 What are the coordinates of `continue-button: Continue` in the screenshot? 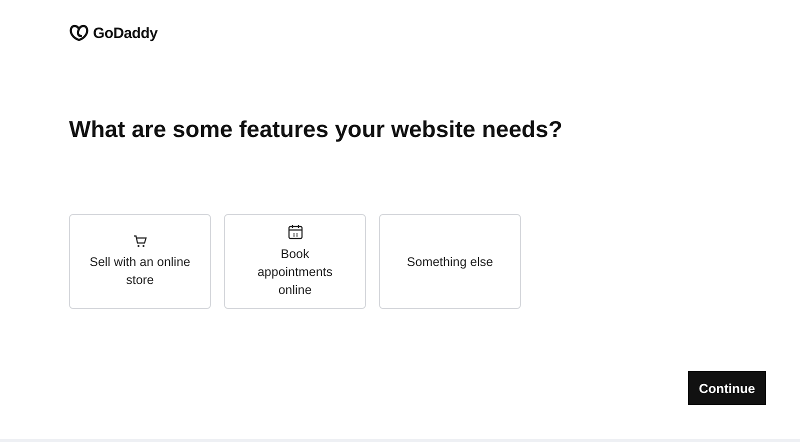 It's located at (727, 388).